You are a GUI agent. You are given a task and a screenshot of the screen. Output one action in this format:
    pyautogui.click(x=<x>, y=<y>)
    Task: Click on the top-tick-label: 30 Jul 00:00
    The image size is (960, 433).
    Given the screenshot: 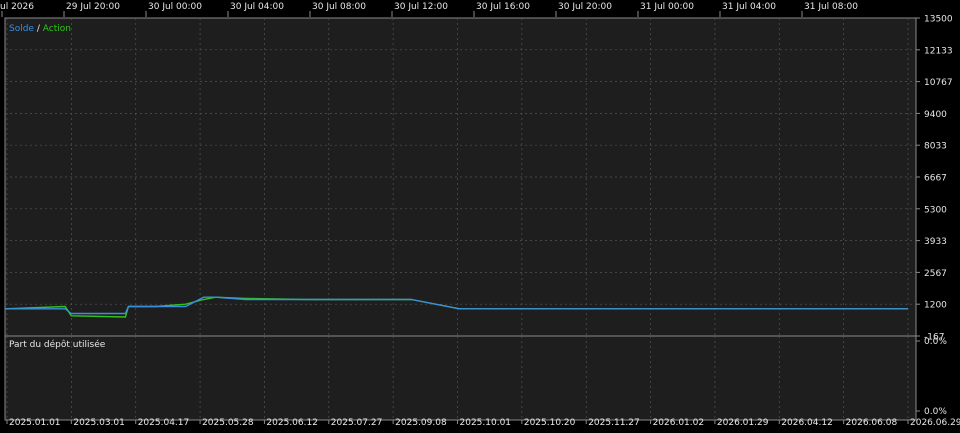 What is the action you would take?
    pyautogui.click(x=175, y=7)
    